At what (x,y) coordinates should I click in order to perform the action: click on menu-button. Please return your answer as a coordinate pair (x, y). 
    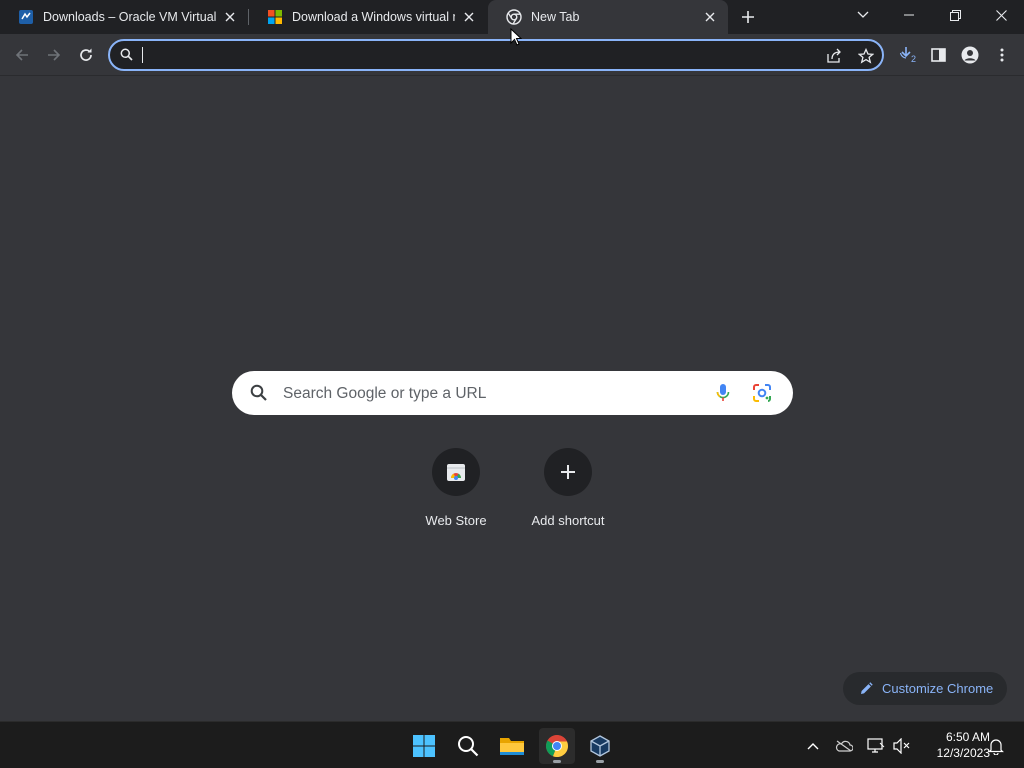
    Looking at the image, I should click on (1002, 55).